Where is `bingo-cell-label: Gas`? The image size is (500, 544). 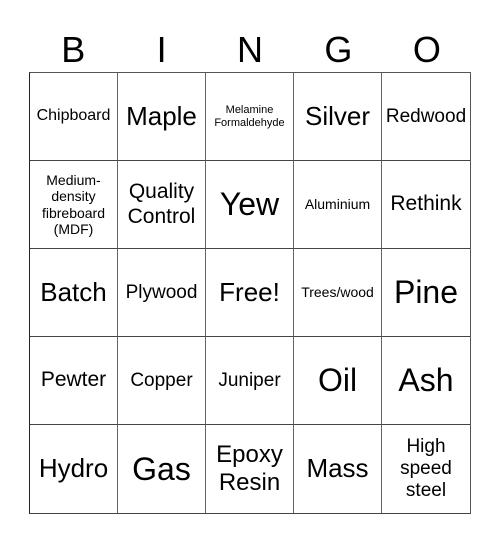 bingo-cell-label: Gas is located at coordinates (161, 468).